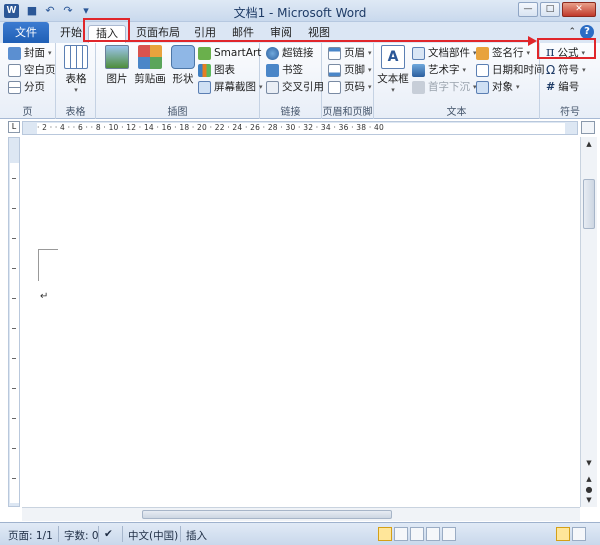 The height and width of the screenshot is (545, 600). What do you see at coordinates (14, 127) in the screenshot?
I see `tab-selector-icon: L` at bounding box center [14, 127].